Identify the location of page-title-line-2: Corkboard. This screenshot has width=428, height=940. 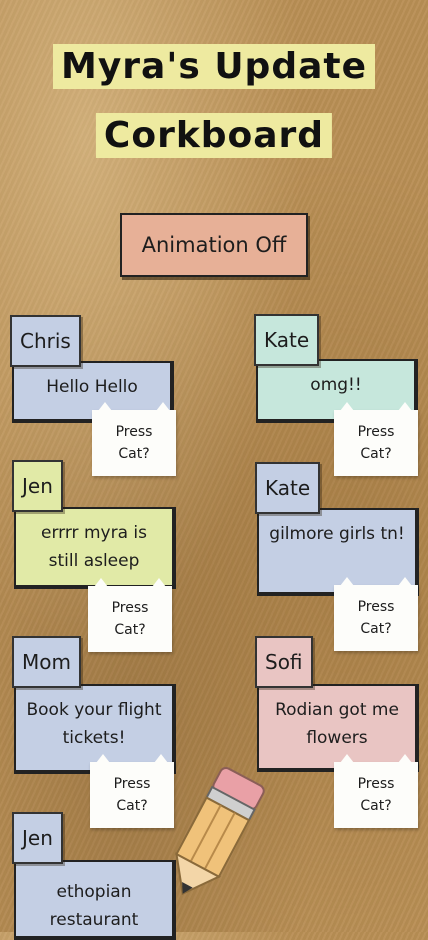
(214, 135).